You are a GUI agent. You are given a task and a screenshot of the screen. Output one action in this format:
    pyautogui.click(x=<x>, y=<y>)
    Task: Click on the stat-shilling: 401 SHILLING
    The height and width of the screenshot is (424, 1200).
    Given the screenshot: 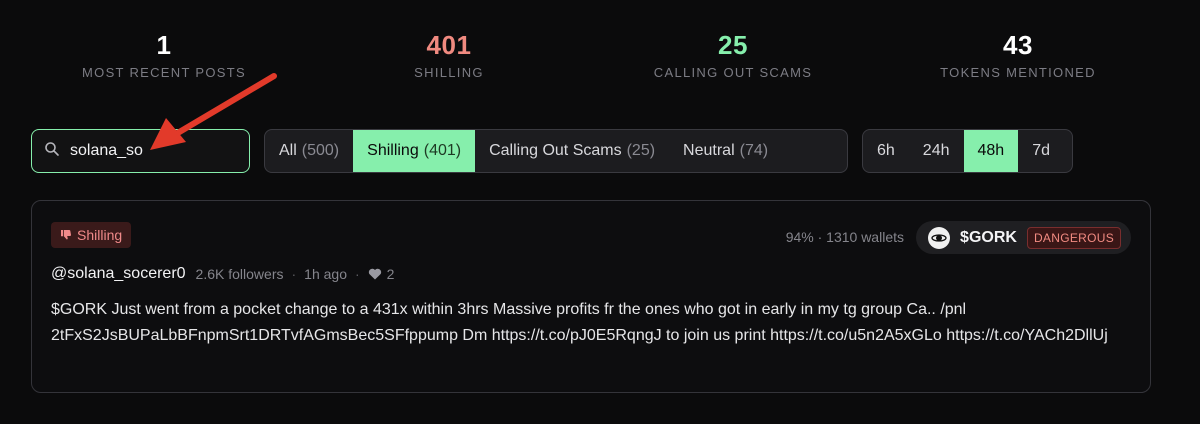 What is the action you would take?
    pyautogui.click(x=449, y=55)
    